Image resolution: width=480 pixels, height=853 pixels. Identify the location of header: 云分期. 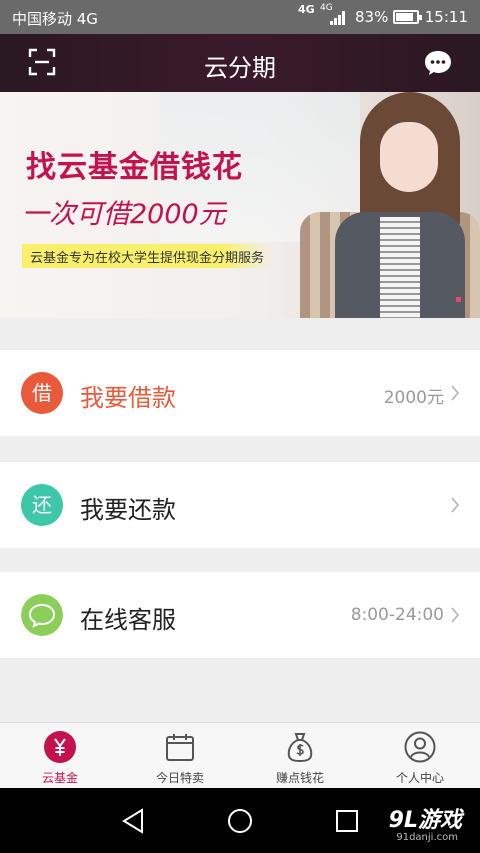
(240, 63).